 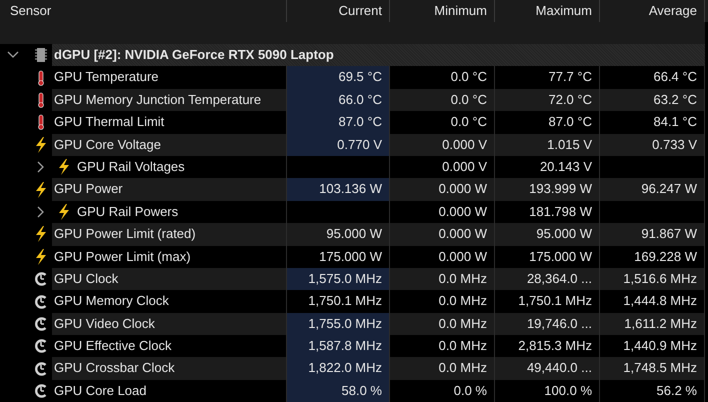 I want to click on sensor-name: GPU Rail Voltages, so click(x=180, y=167).